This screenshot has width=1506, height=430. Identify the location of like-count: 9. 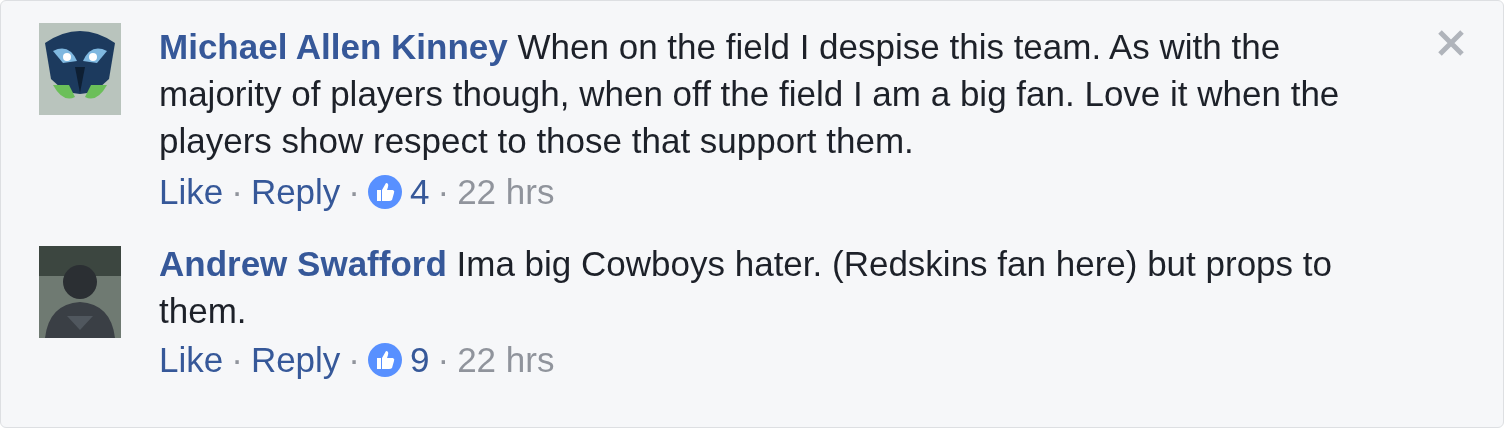
(420, 360).